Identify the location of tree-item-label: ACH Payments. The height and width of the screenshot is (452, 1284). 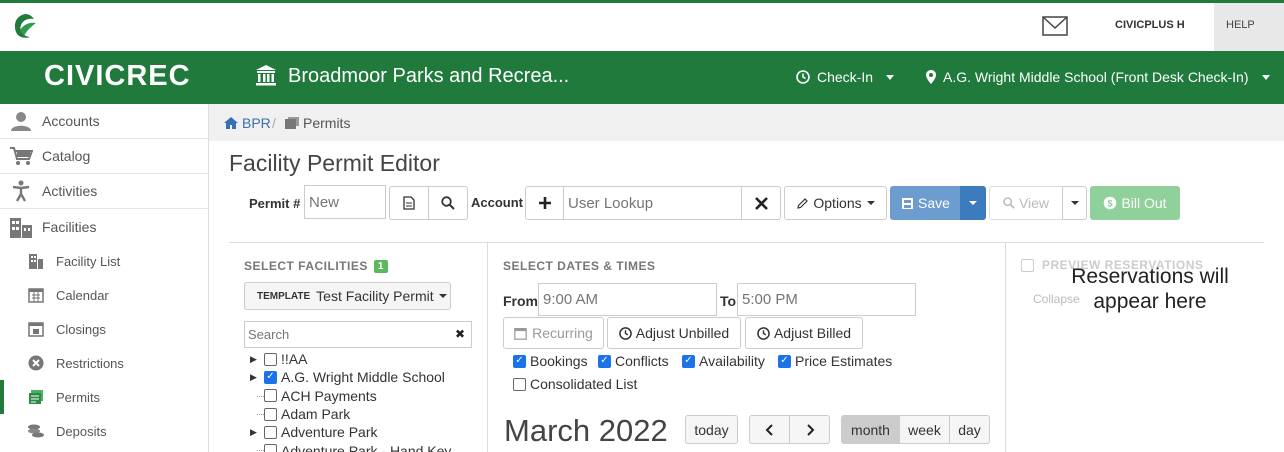
(329, 395).